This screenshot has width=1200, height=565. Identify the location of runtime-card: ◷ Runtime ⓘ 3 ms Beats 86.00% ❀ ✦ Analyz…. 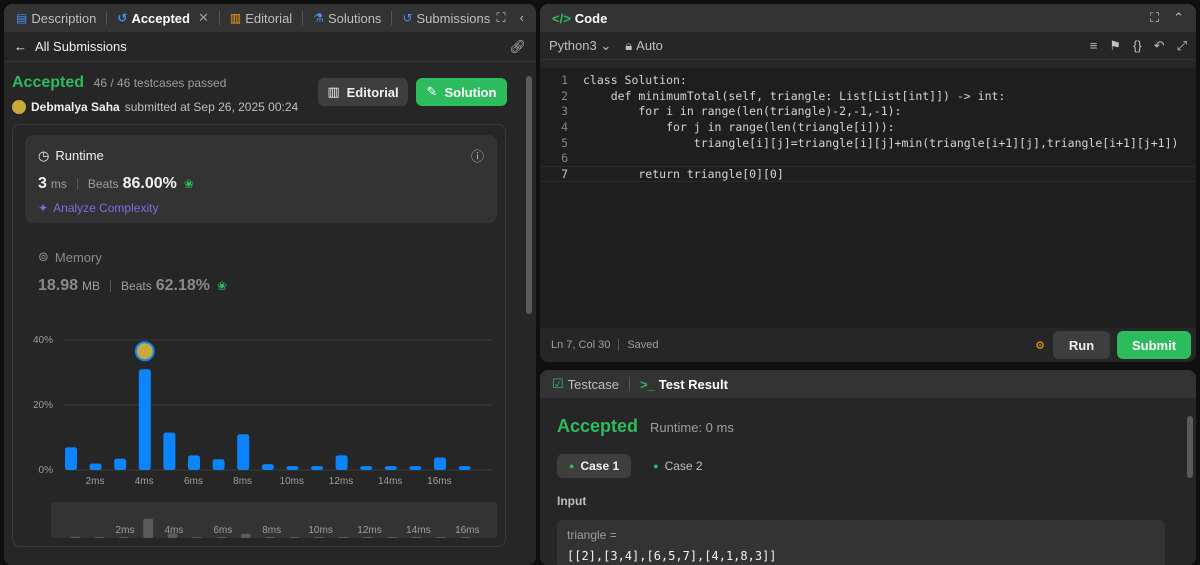
(261, 179).